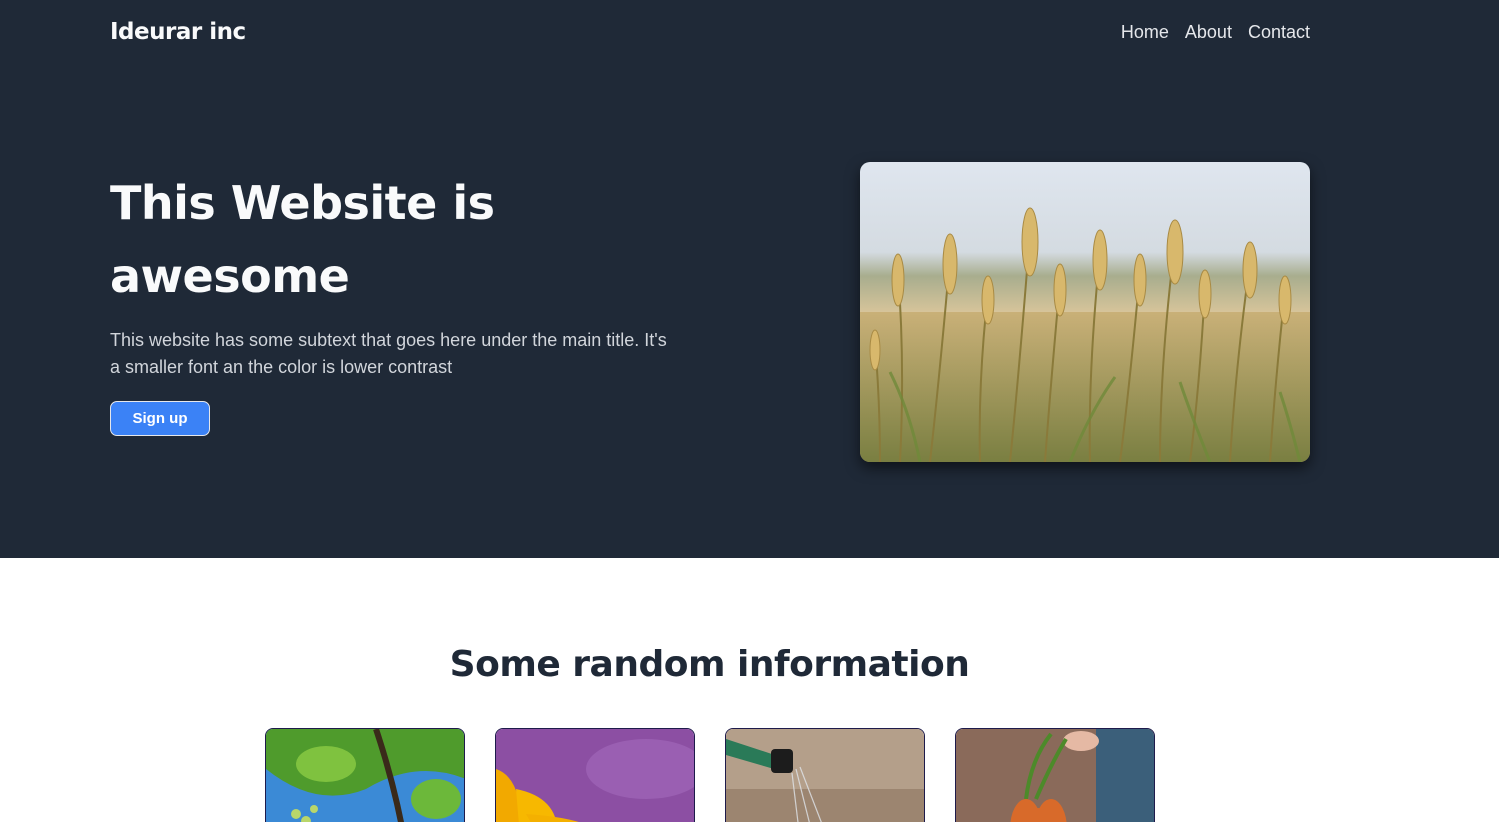  Describe the element at coordinates (1055, 775) in the screenshot. I see `info-card-carrots` at that location.